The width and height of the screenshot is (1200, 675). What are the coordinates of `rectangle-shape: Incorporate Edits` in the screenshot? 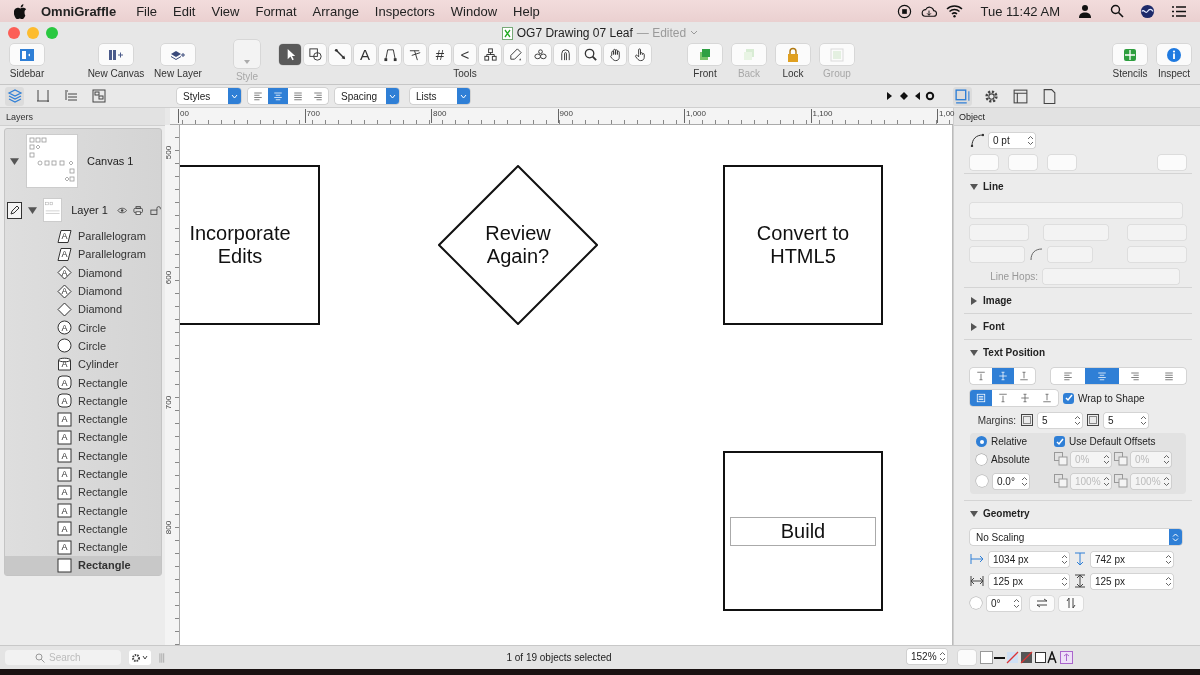 It's located at (250, 245).